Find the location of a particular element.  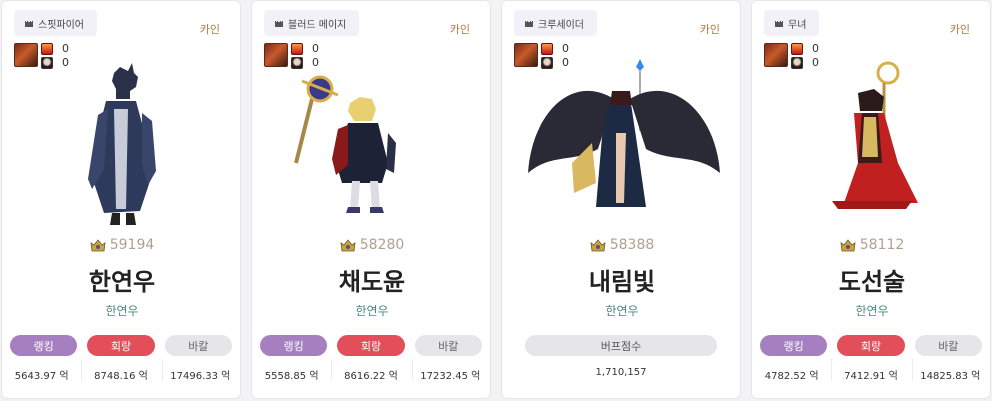

corridor-value: 8616.22 억 is located at coordinates (371, 376).